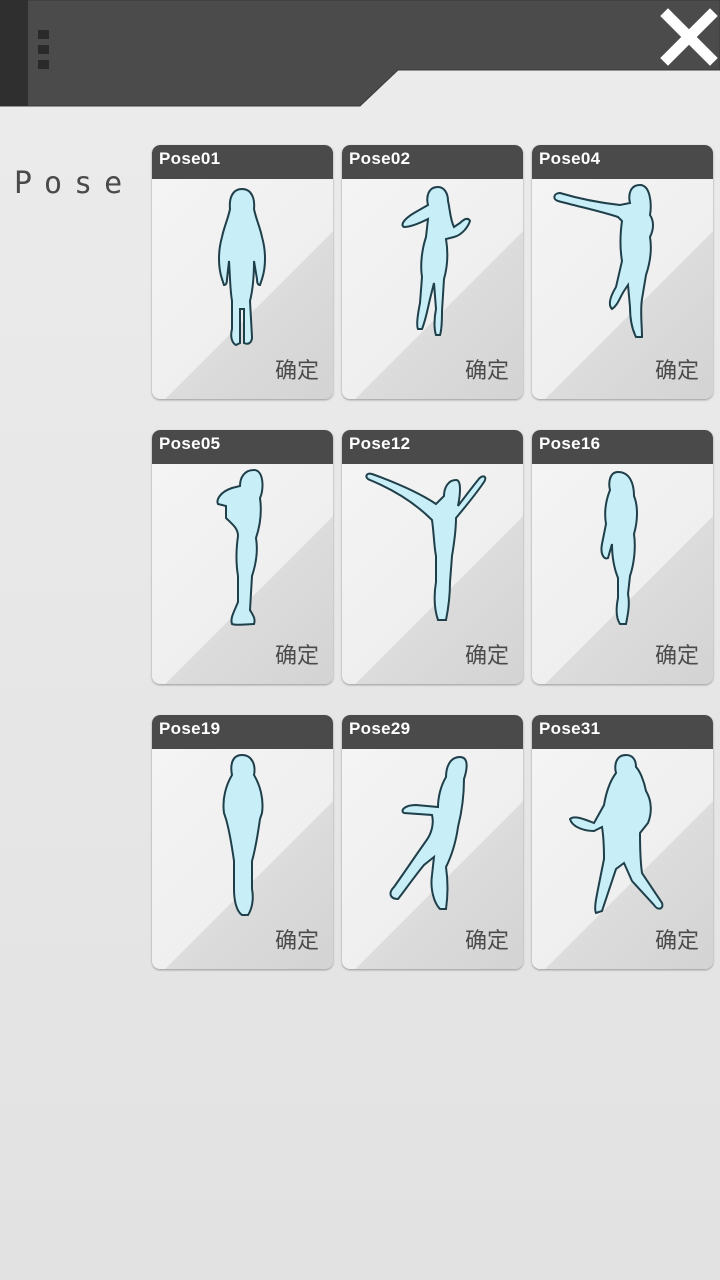  I want to click on pose-name: Pose31, so click(570, 728).